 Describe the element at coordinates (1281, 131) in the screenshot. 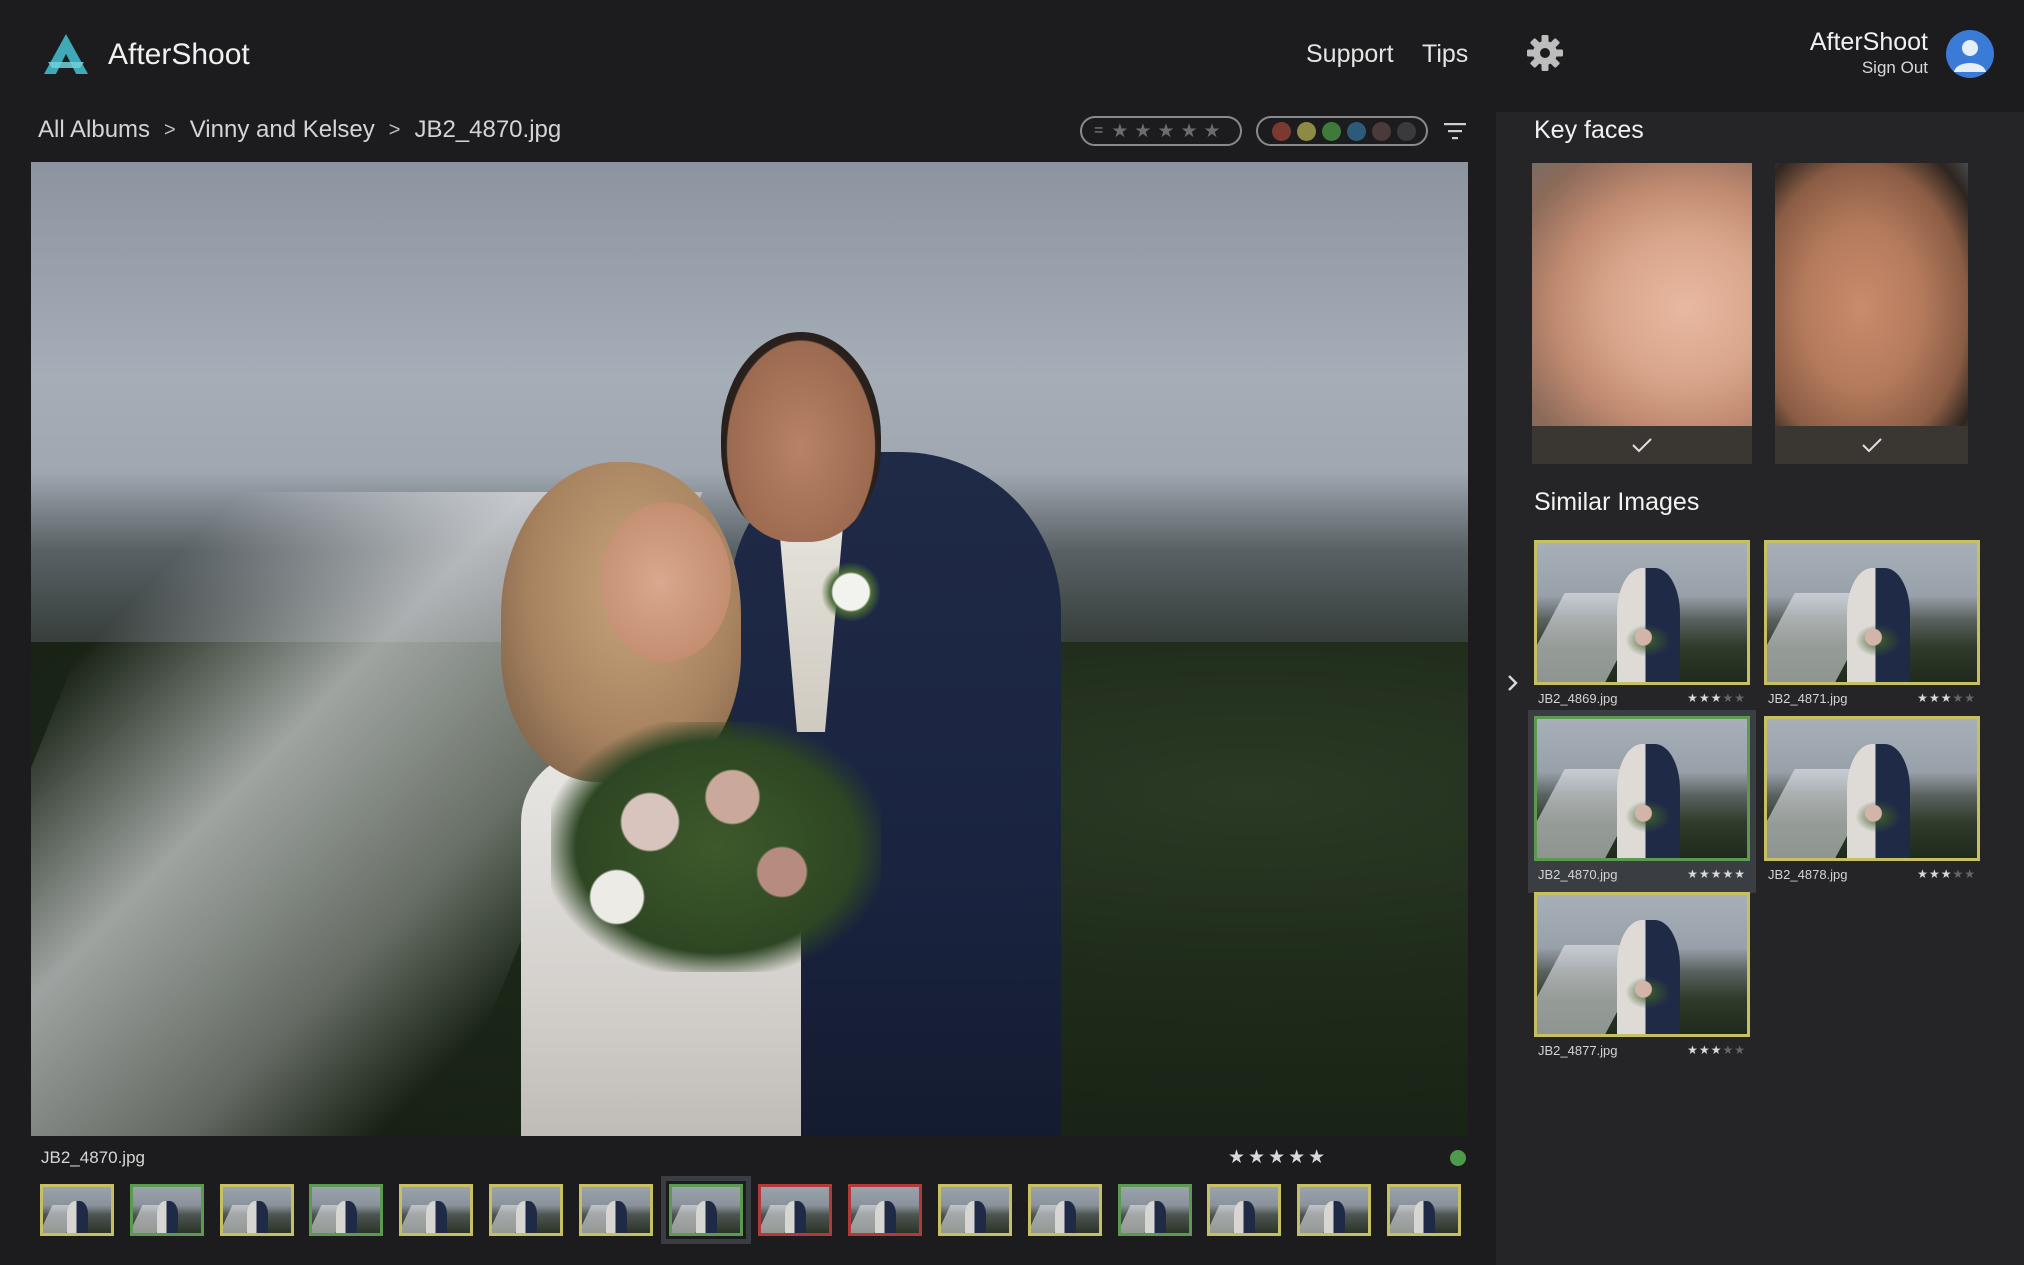

I see `color-dot-red` at that location.